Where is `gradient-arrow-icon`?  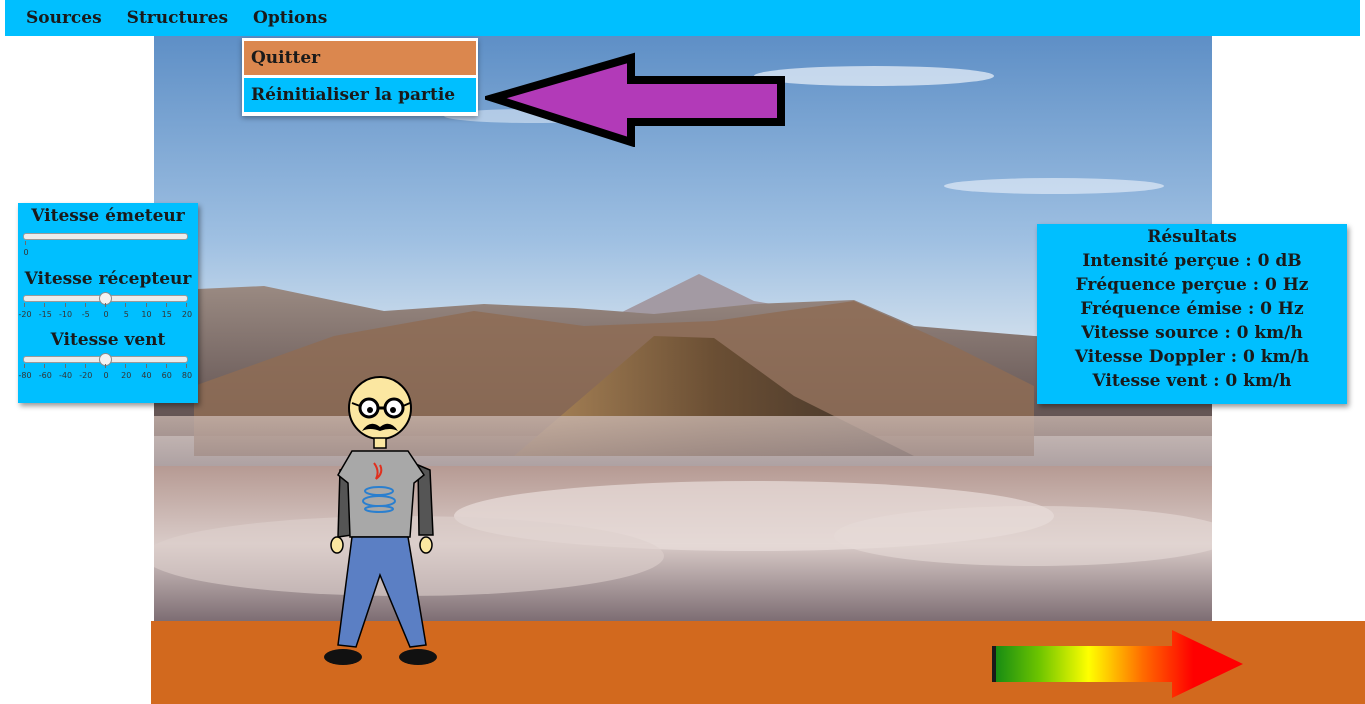
gradient-arrow-icon is located at coordinates (1117, 664).